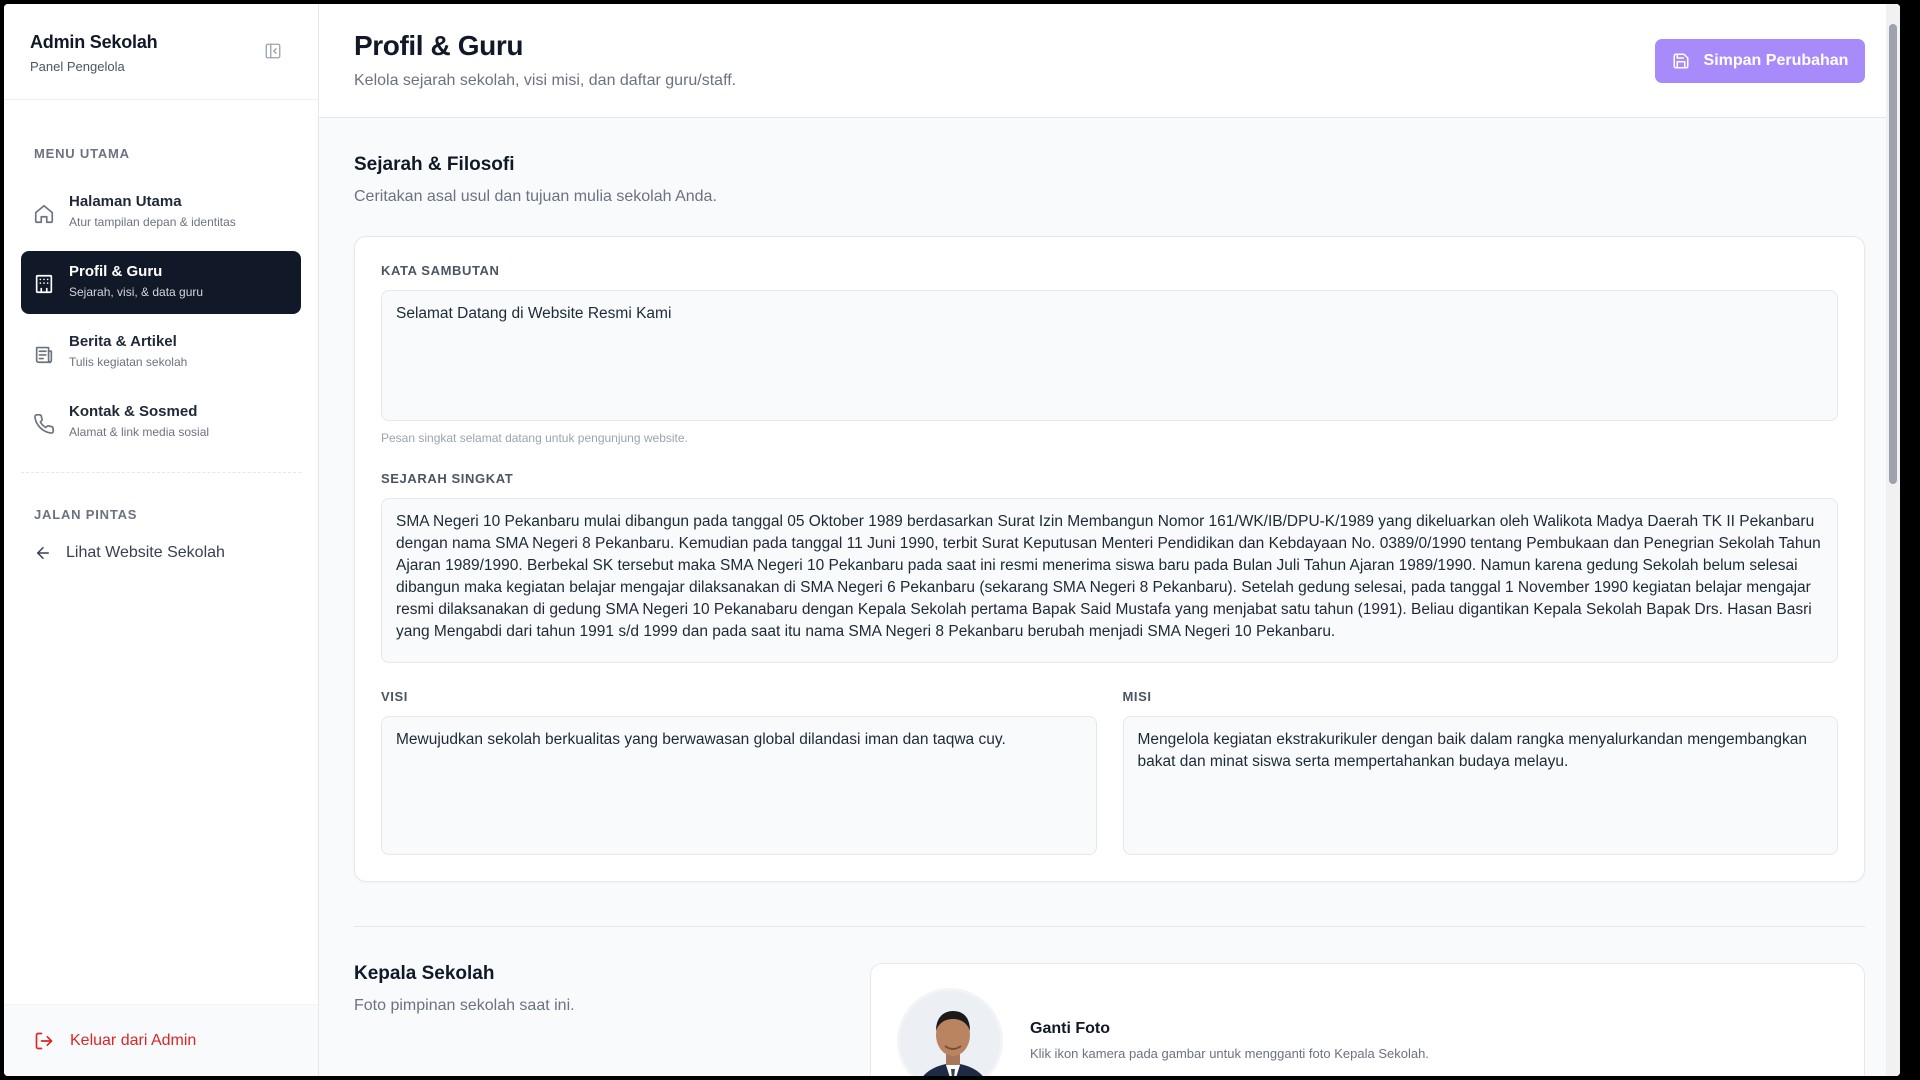 This screenshot has width=1920, height=1080. Describe the element at coordinates (43, 553) in the screenshot. I see `arrow-left-icon` at that location.